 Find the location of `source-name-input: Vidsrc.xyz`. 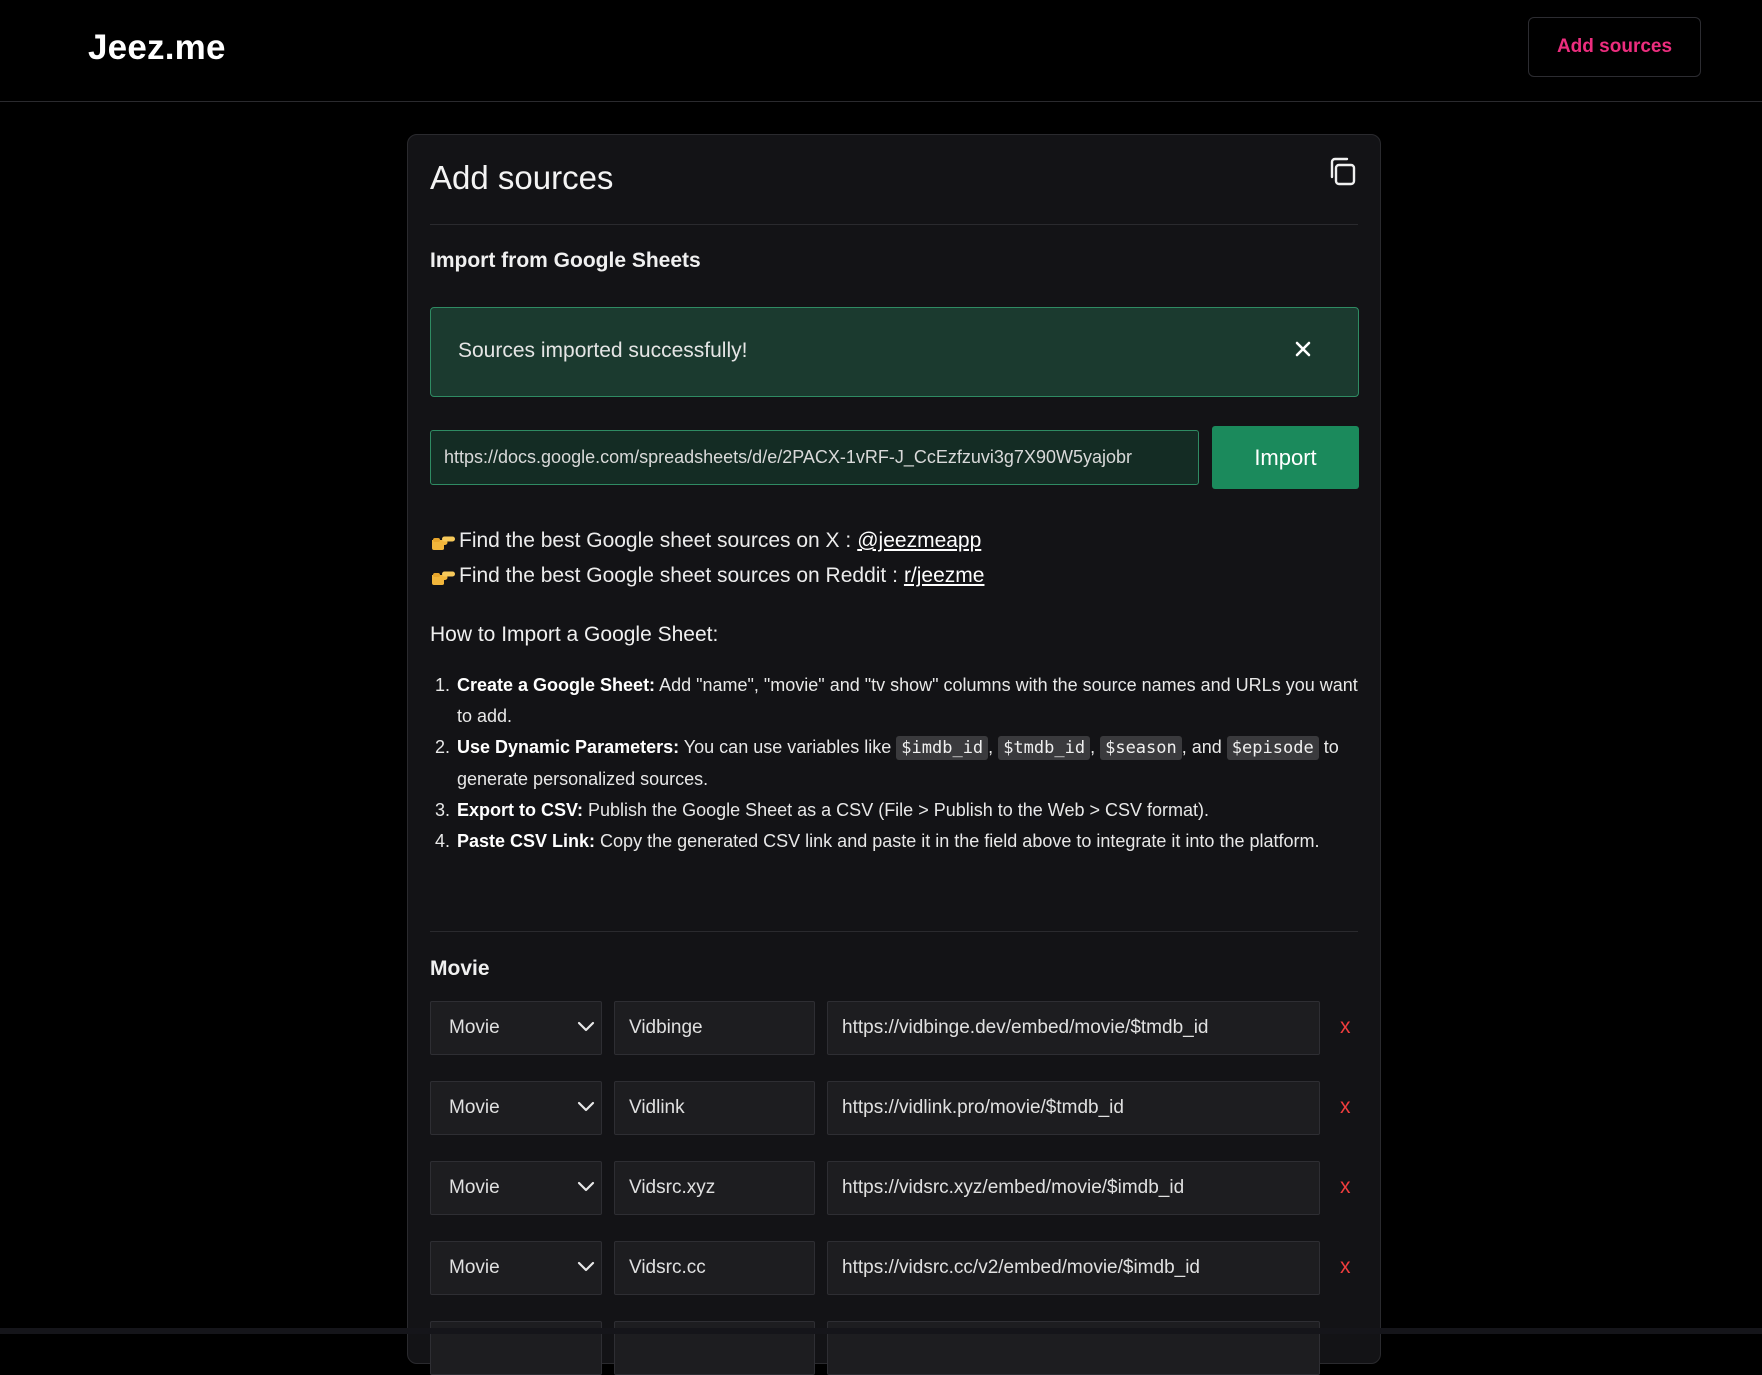

source-name-input: Vidsrc.xyz is located at coordinates (714, 1188).